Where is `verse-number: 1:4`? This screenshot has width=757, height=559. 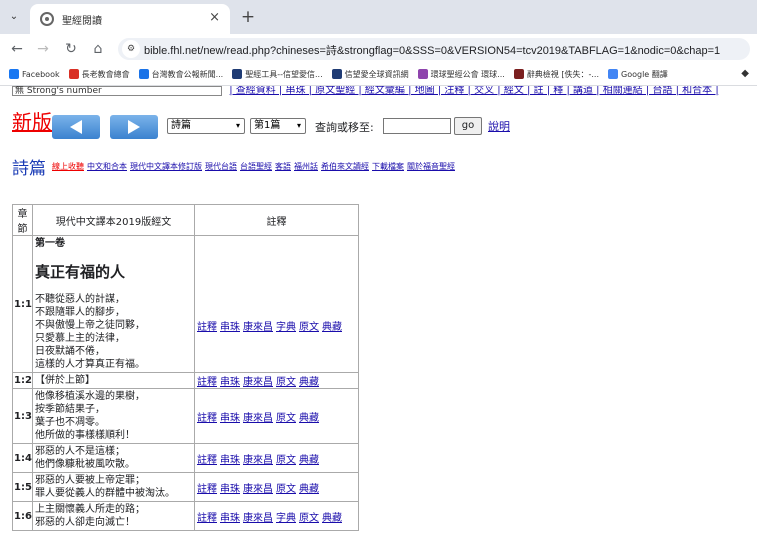 verse-number: 1:4 is located at coordinates (22, 458).